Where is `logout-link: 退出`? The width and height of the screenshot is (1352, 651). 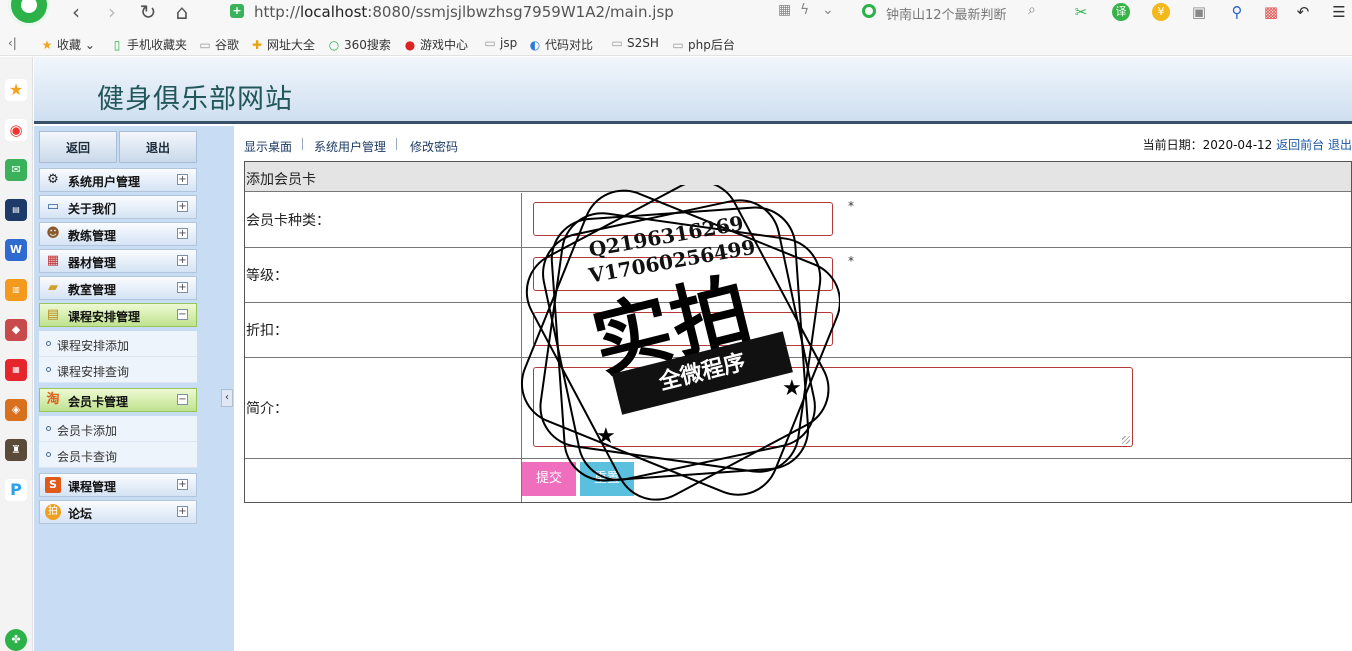
logout-link: 退出 is located at coordinates (1340, 145).